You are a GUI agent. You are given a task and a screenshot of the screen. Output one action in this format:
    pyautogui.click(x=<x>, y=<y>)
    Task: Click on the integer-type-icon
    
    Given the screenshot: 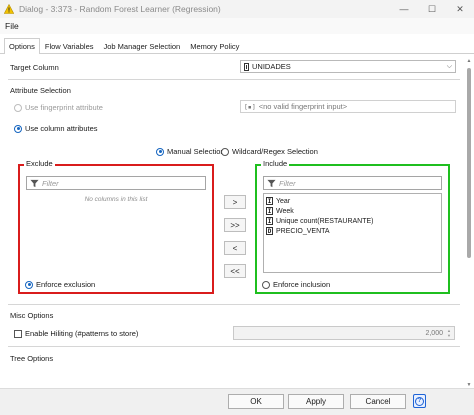 What is the action you would take?
    pyautogui.click(x=246, y=66)
    